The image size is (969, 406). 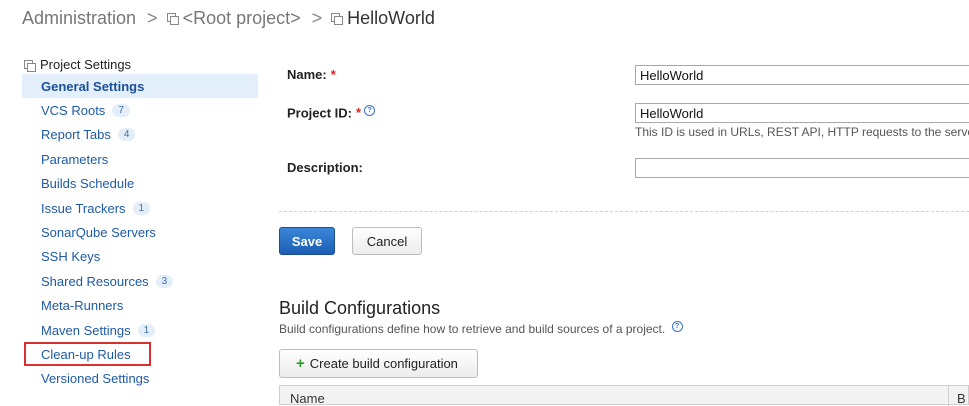 I want to click on count-badge: 7, so click(x=121, y=111).